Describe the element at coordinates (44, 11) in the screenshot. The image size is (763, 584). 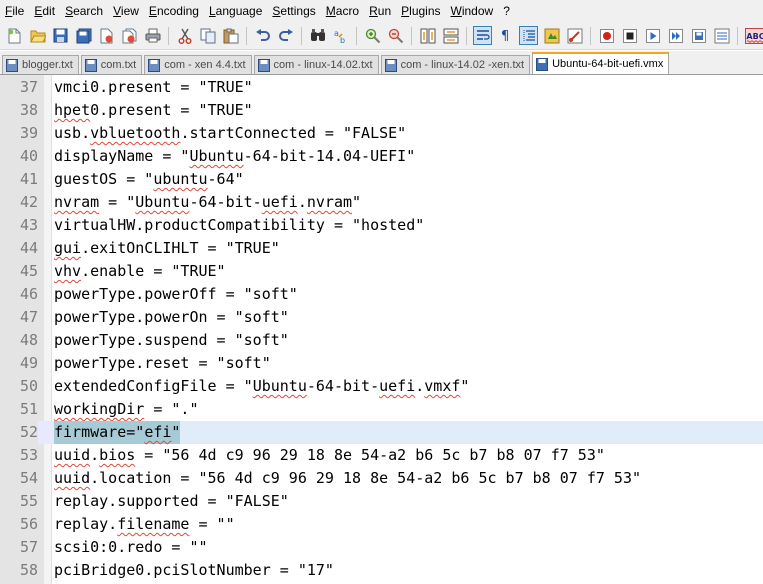
I see `menu-edit: Edit` at that location.